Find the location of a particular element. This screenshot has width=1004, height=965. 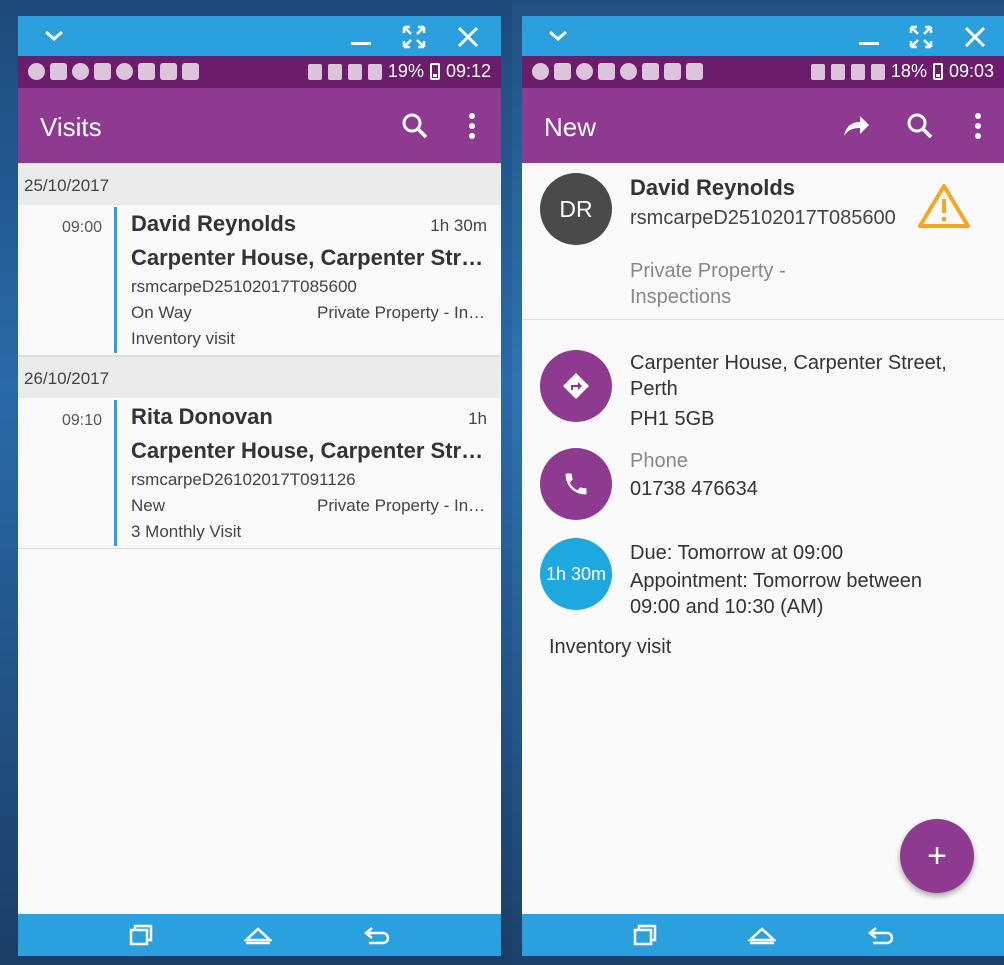

address-postcode: PH1 5GB is located at coordinates (672, 419).